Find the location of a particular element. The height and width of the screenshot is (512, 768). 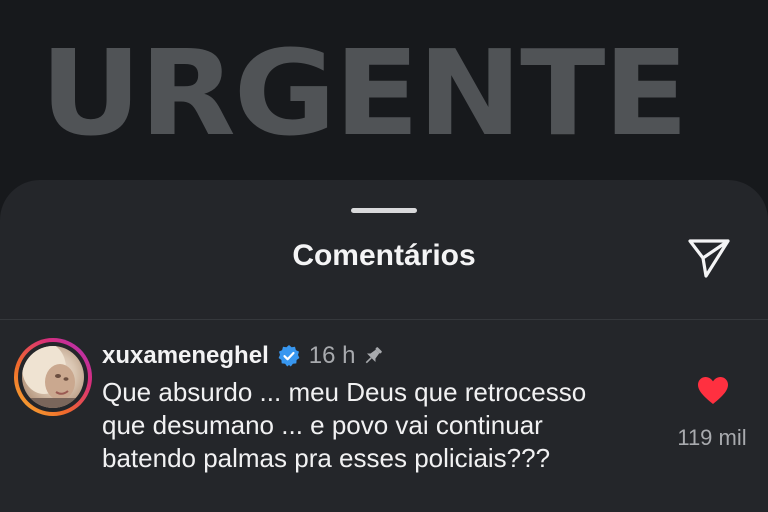

verified-badge-icon is located at coordinates (289, 356).